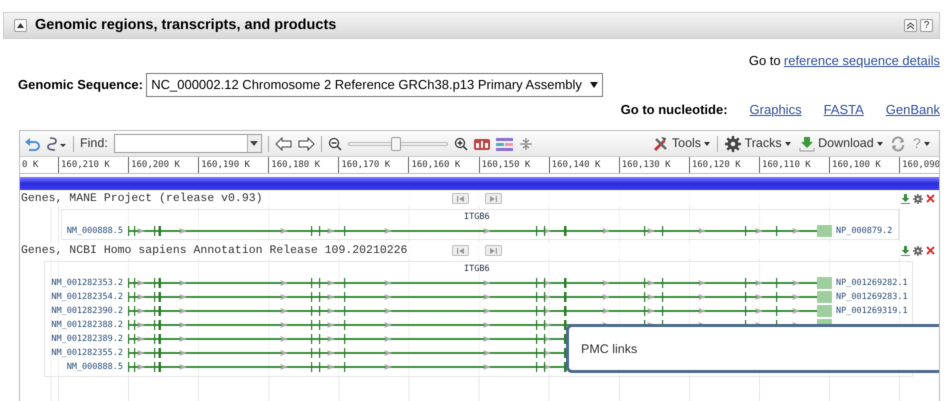 Image resolution: width=946 pixels, height=401 pixels. What do you see at coordinates (303, 165) in the screenshot?
I see `ruler-label: 160,180 K` at bounding box center [303, 165].